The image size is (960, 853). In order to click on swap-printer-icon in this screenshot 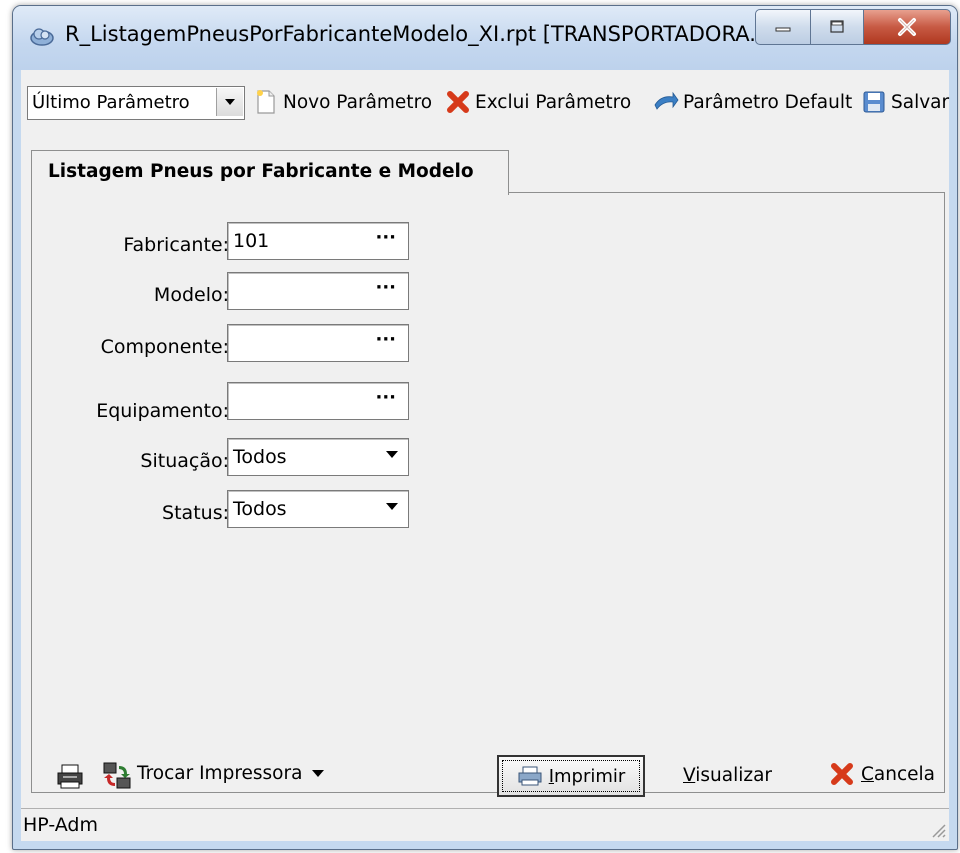, I will do `click(117, 776)`.